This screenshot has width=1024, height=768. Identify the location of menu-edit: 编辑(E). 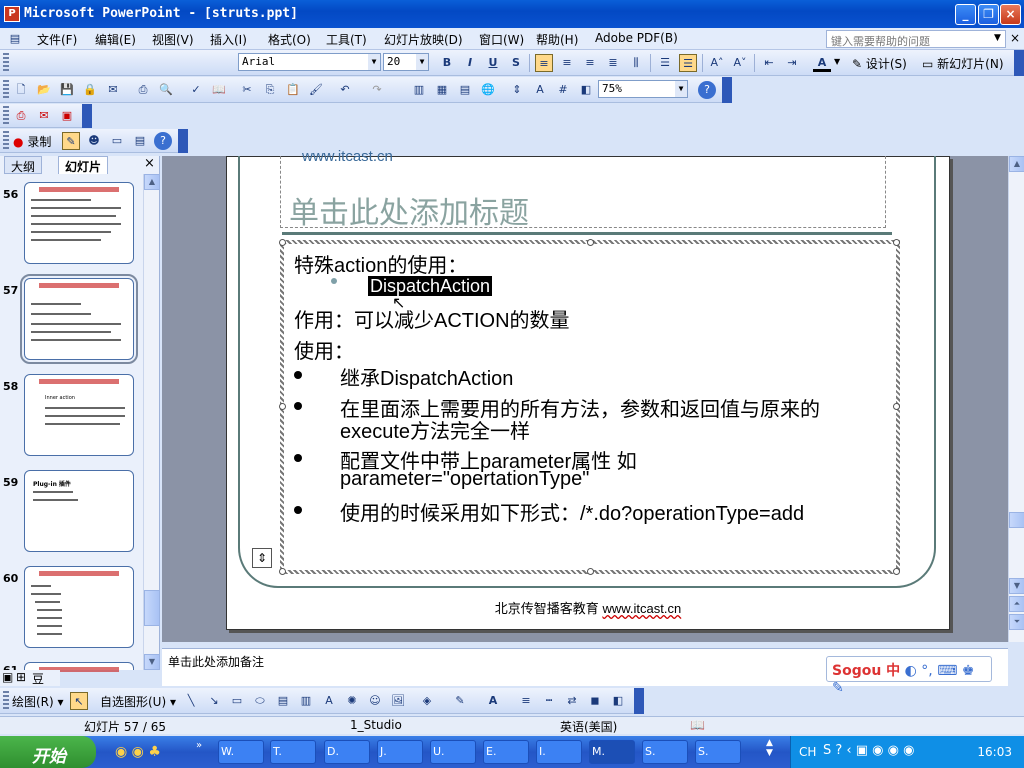
(115, 39).